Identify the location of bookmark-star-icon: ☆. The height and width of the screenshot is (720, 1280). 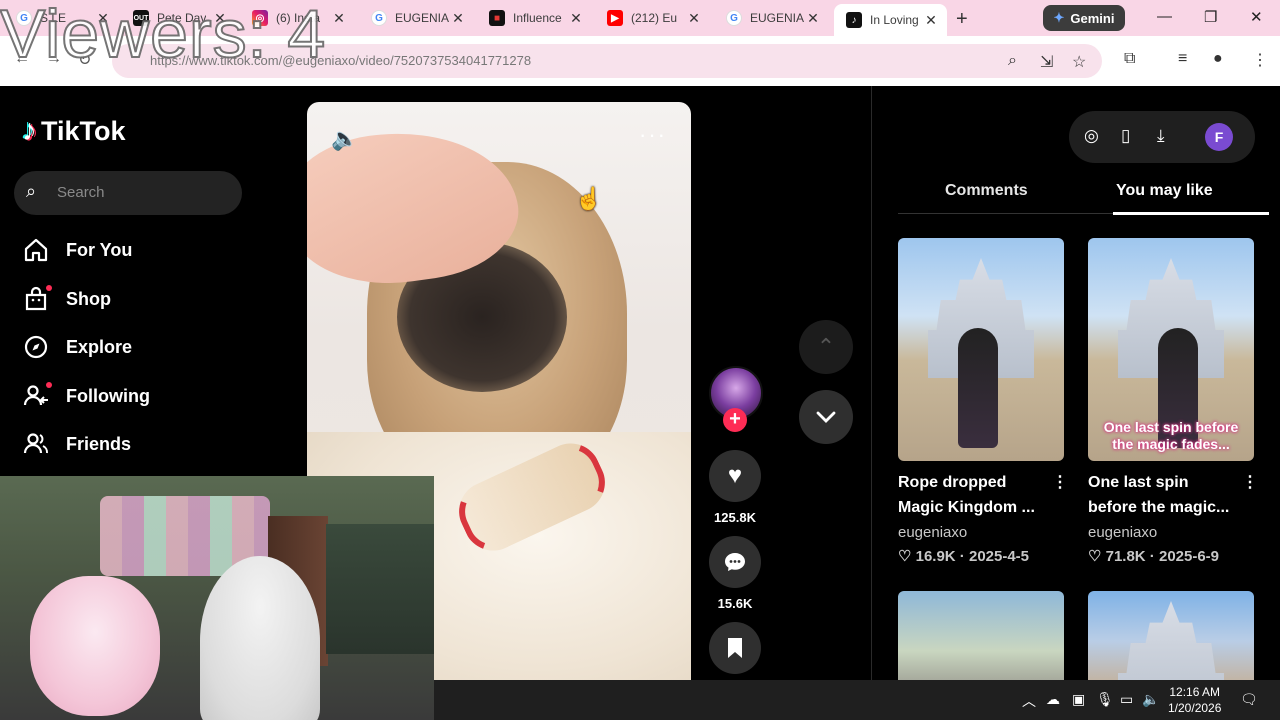
(1079, 62).